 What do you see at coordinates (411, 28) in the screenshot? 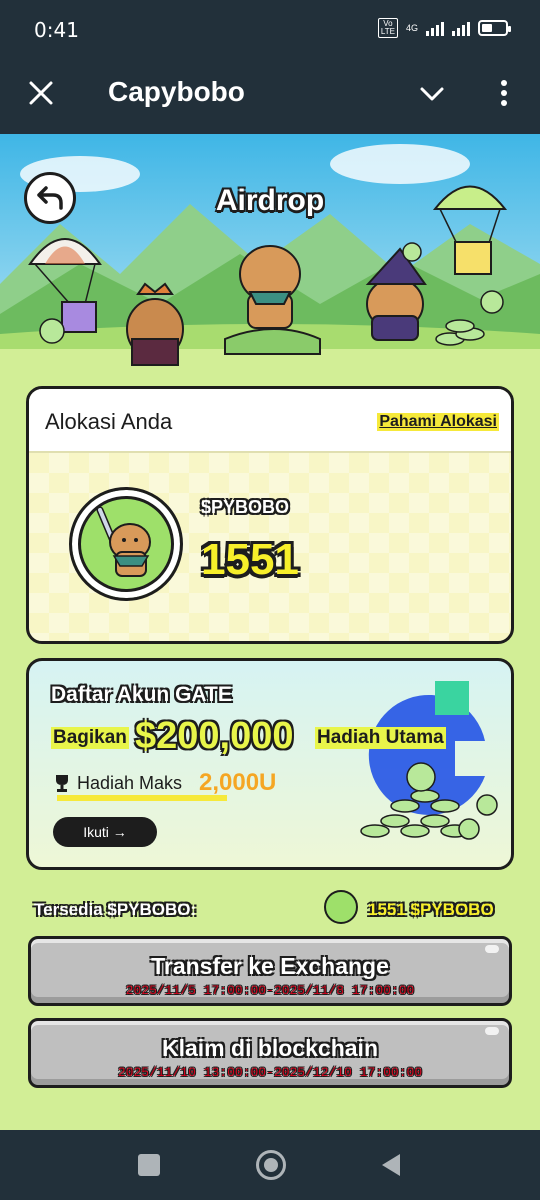
I see `network-type: 4G` at bounding box center [411, 28].